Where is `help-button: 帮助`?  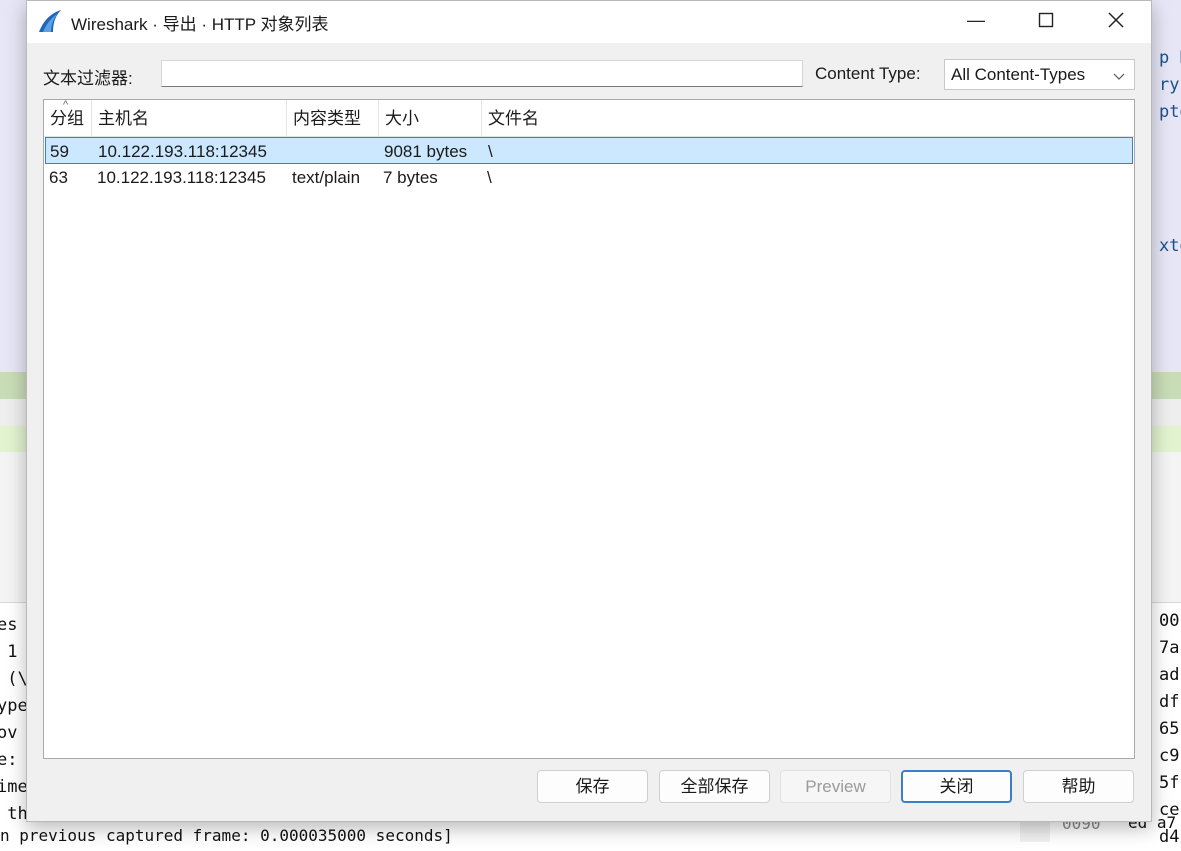 help-button: 帮助 is located at coordinates (1078, 786).